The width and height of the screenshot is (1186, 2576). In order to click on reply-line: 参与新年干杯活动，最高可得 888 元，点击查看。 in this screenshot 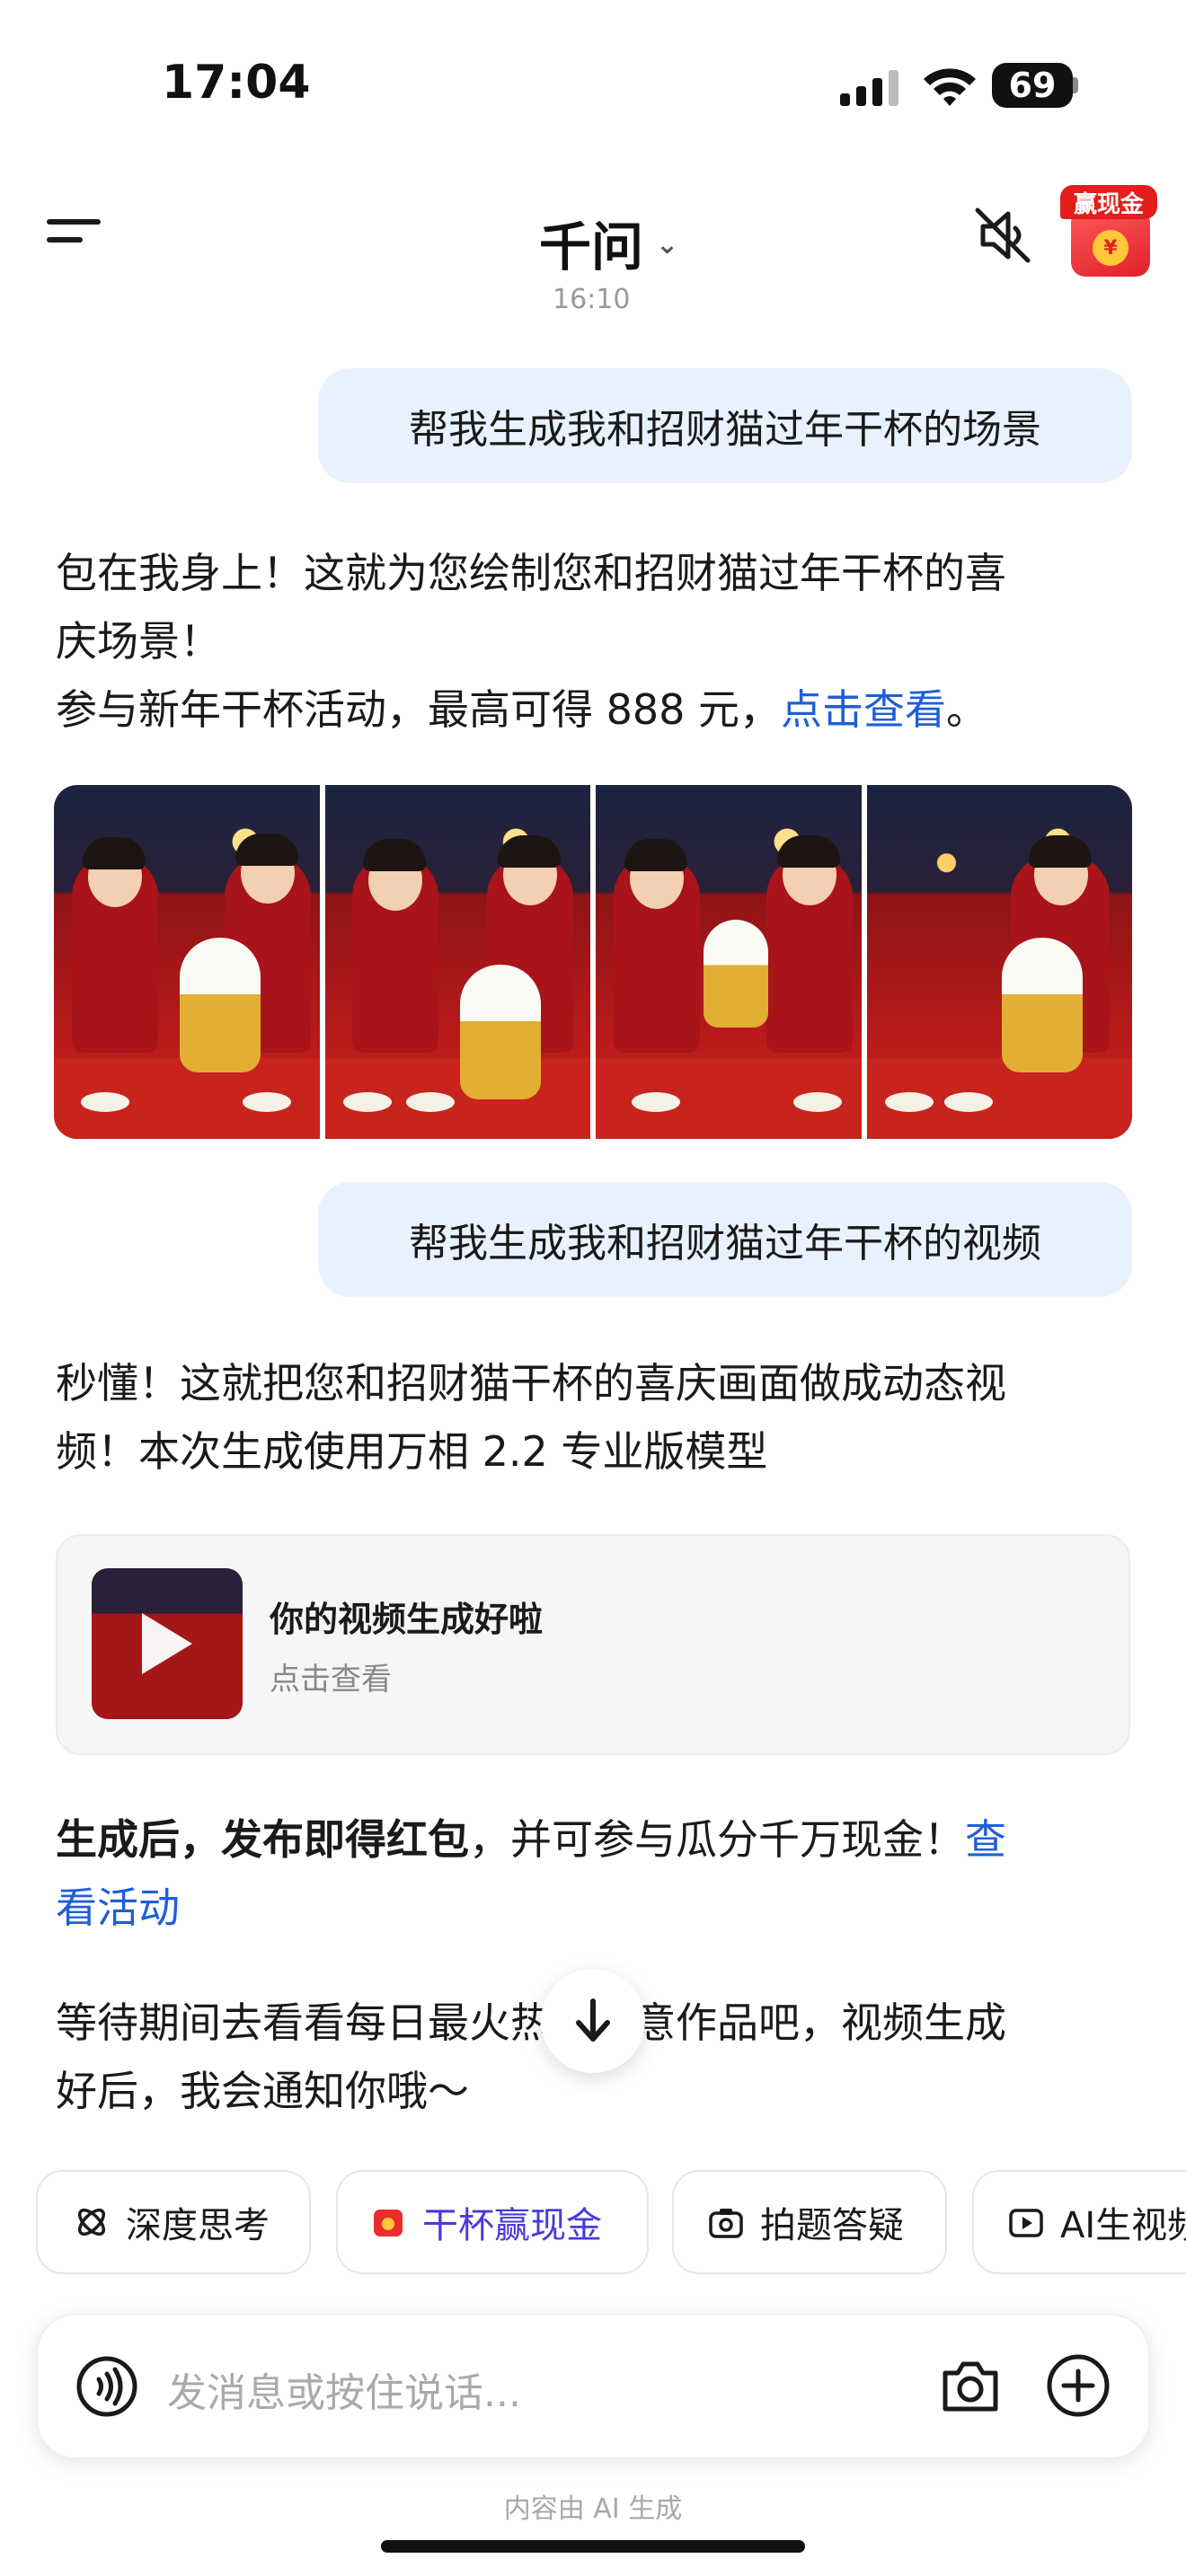, I will do `click(531, 709)`.